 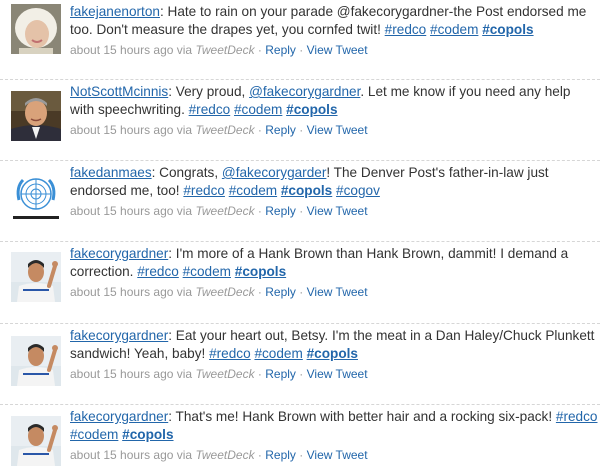 I want to click on mention-link: @fakecorygardner, so click(x=304, y=91).